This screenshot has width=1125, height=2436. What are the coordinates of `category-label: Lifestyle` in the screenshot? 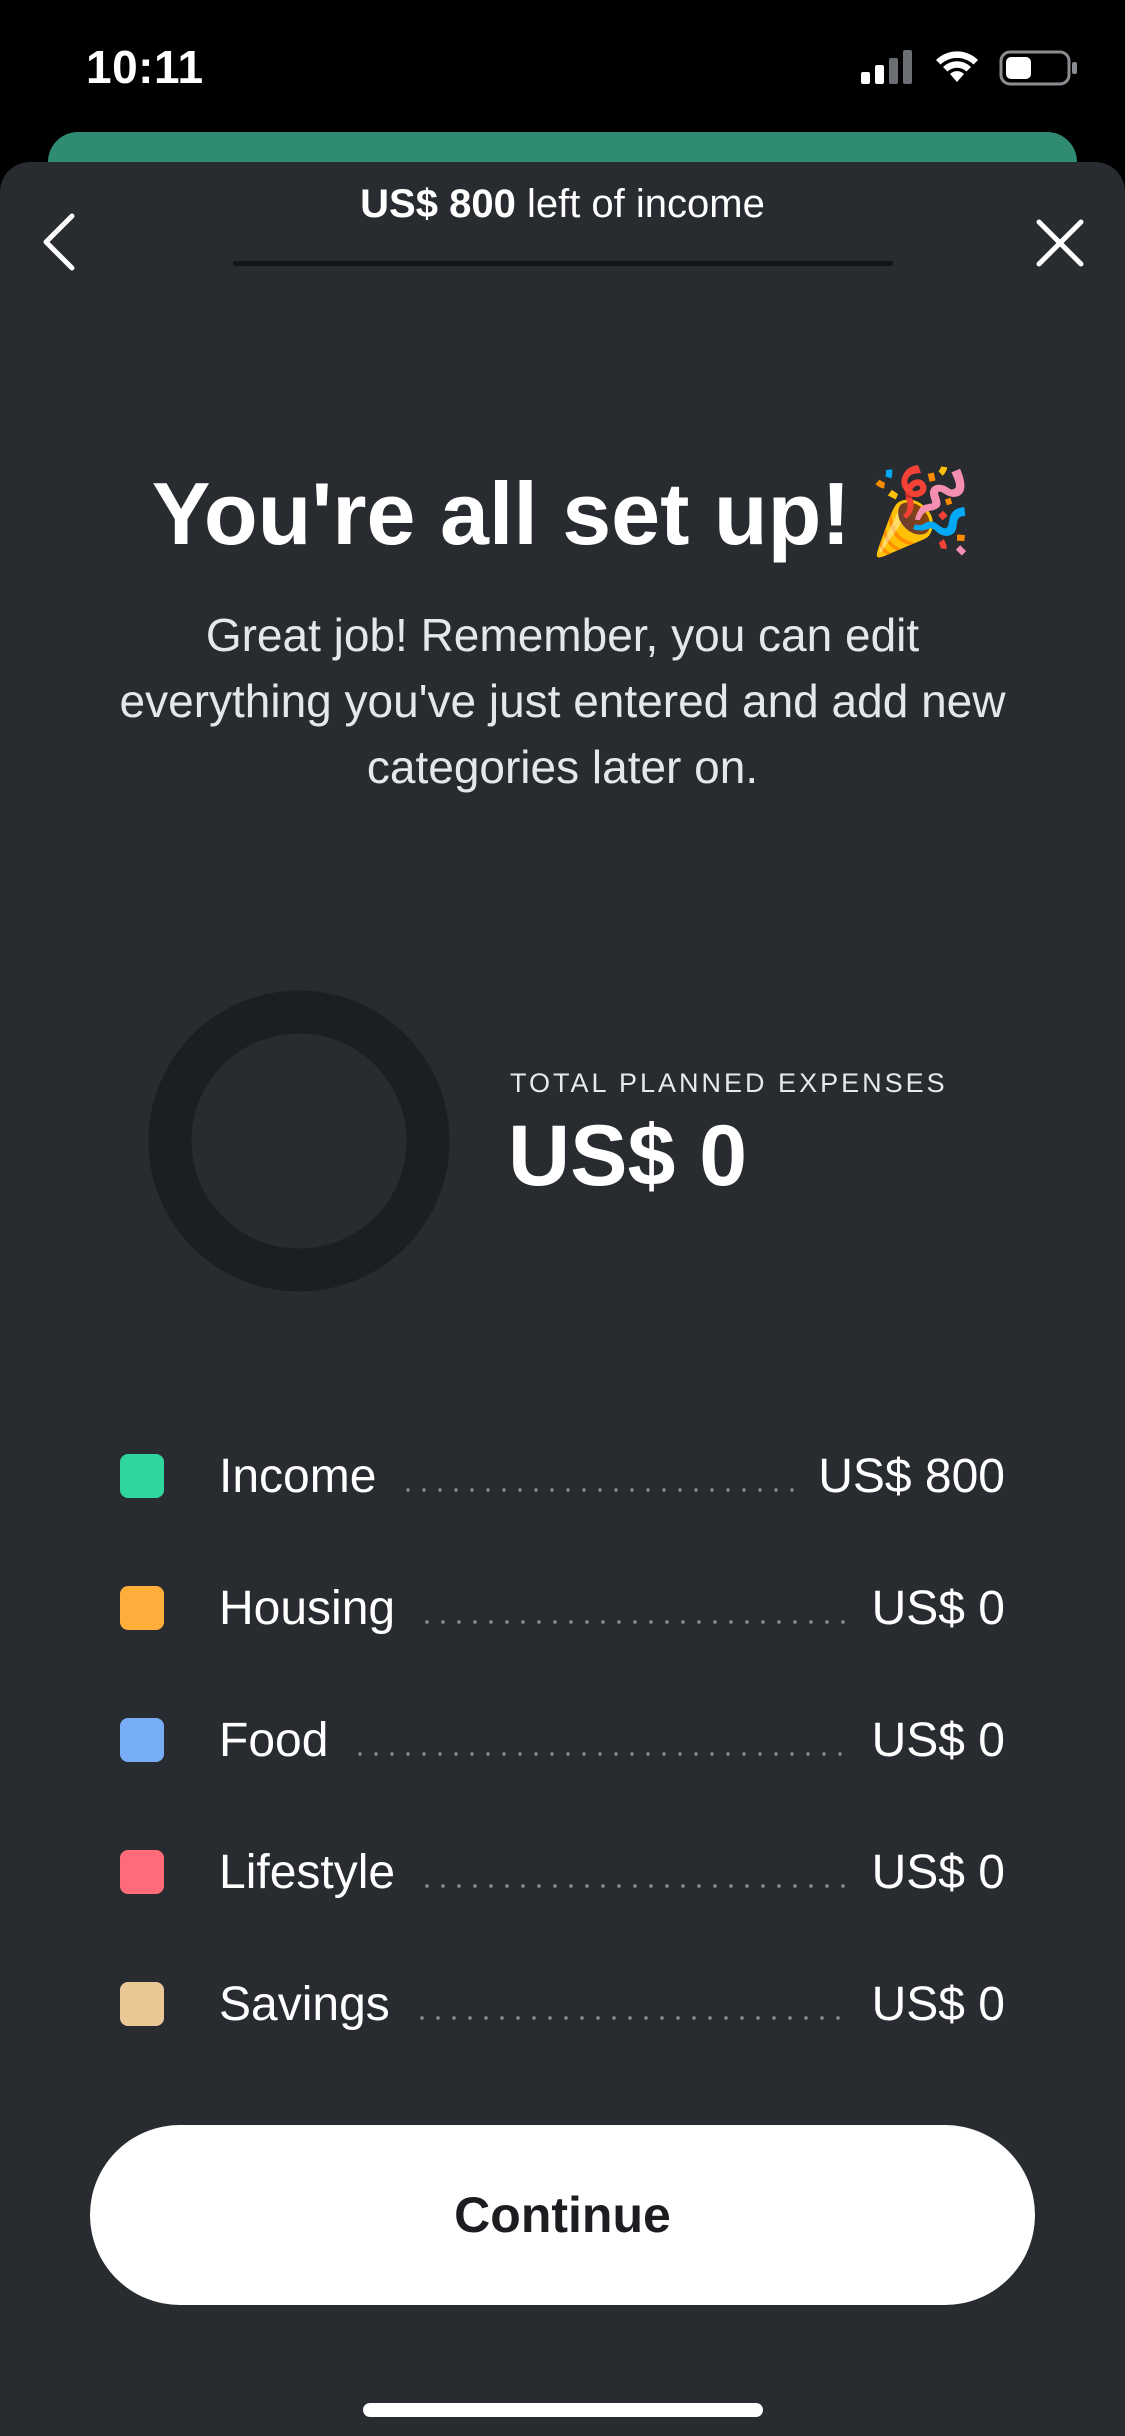 It's located at (307, 1872).